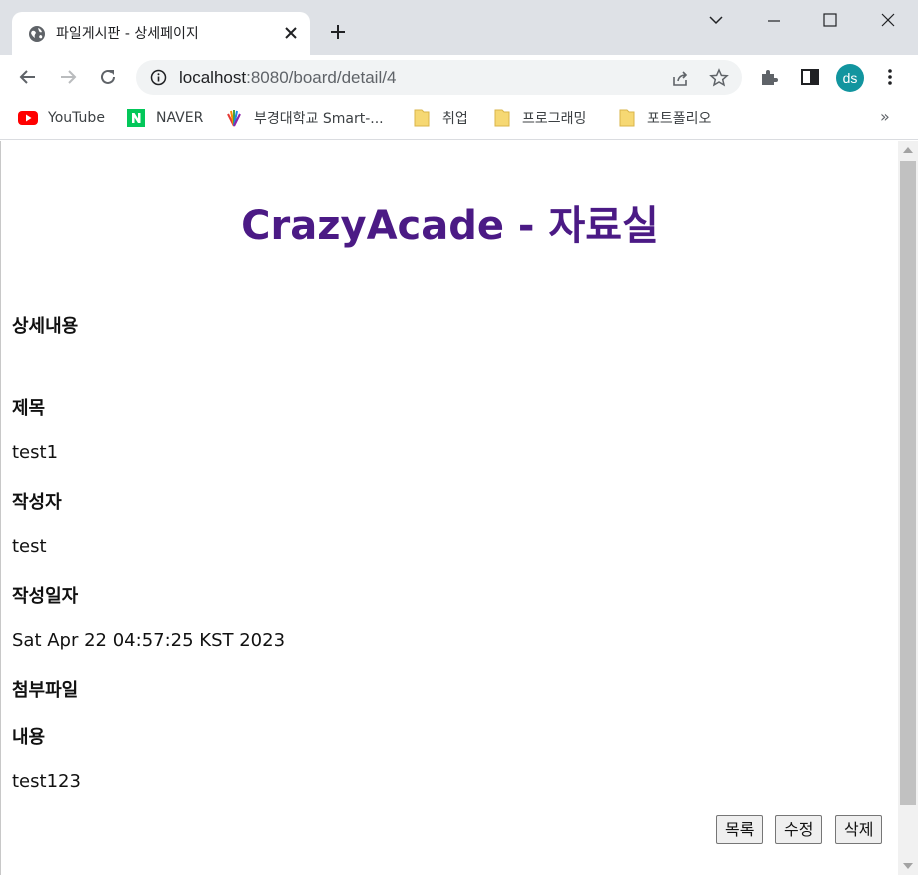 This screenshot has width=918, height=875. I want to click on bookmark-label: 포트폴리오, so click(679, 119).